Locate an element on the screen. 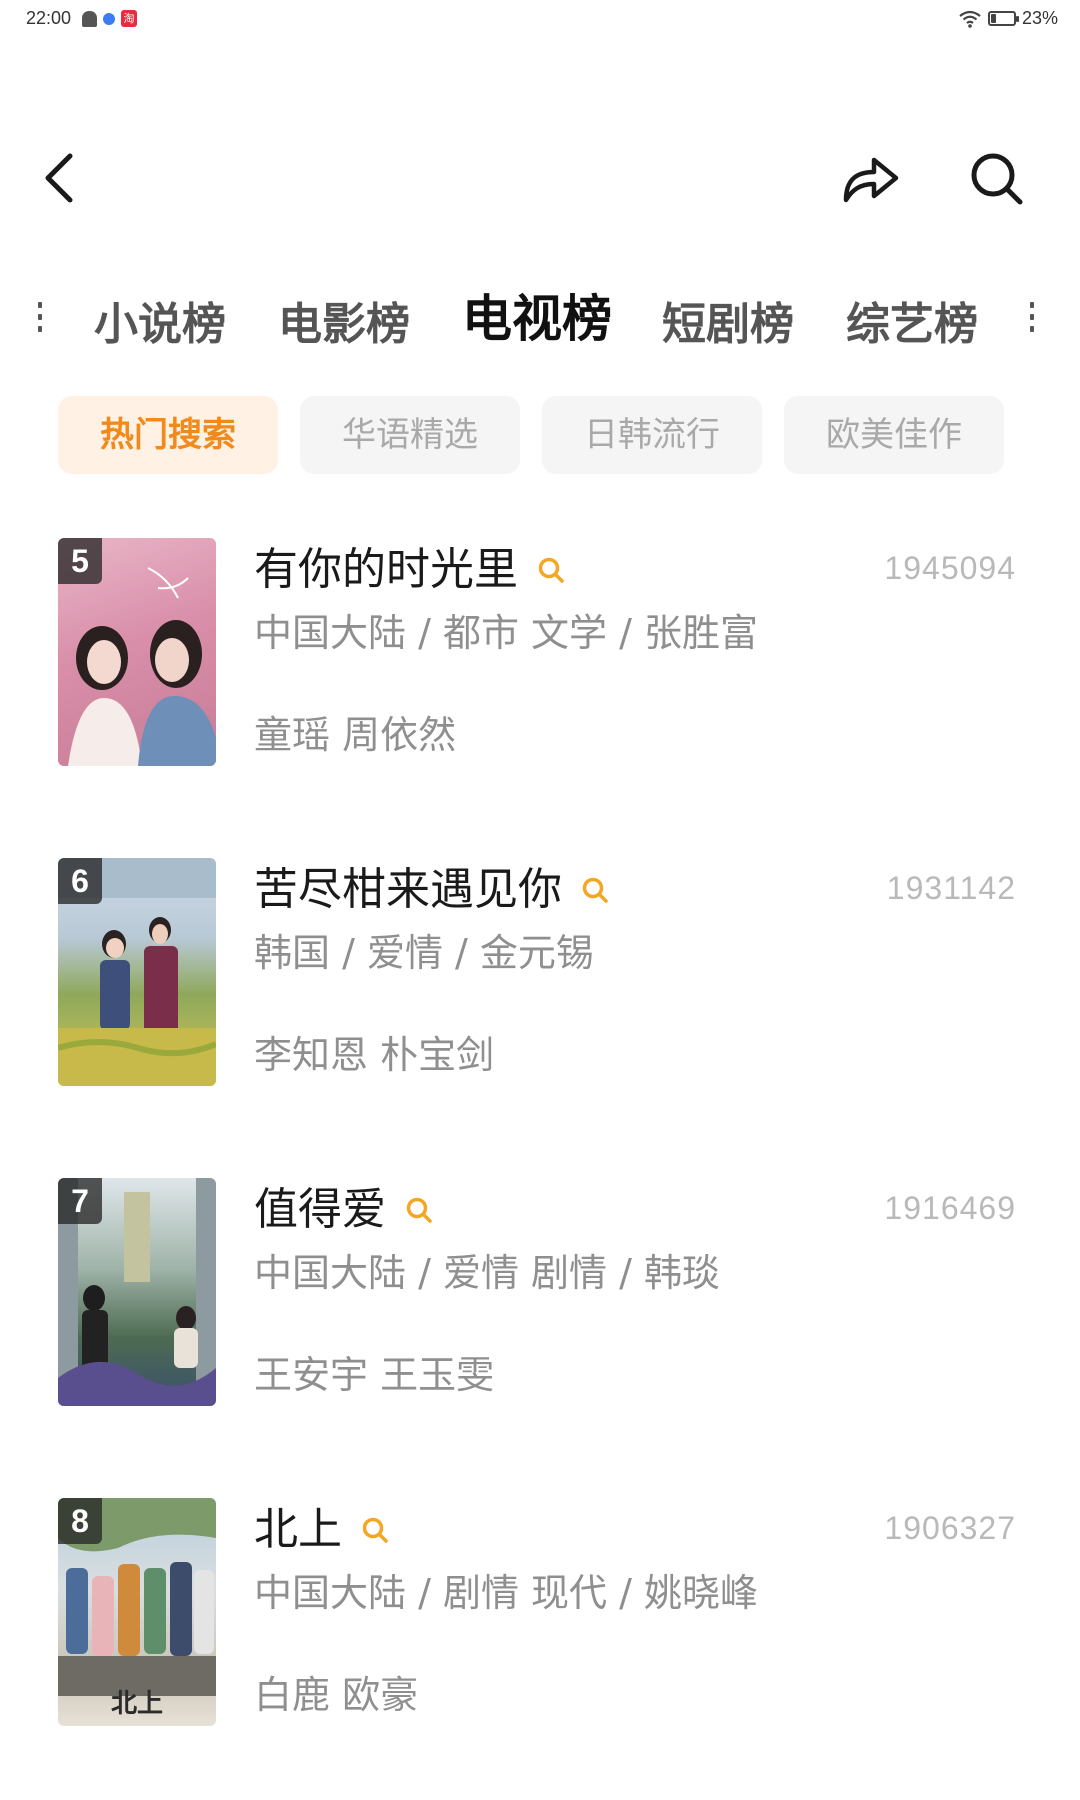  chip-hot-search: 热门搜索 is located at coordinates (168, 435).